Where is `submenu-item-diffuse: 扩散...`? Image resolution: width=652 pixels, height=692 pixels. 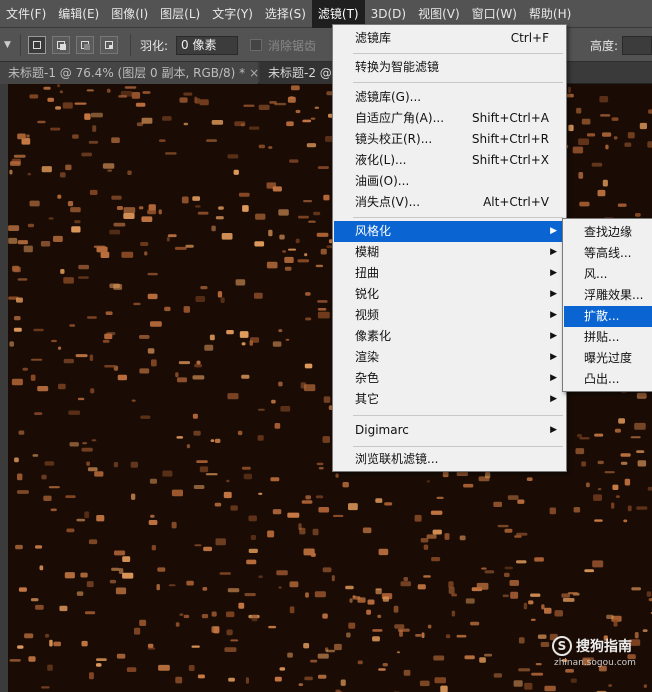 submenu-item-diffuse: 扩散... is located at coordinates (608, 316).